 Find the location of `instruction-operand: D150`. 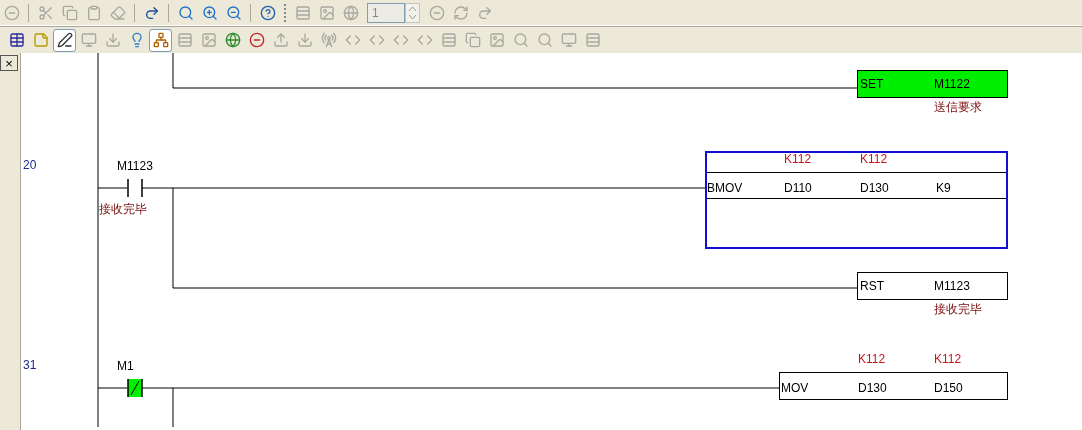

instruction-operand: D150 is located at coordinates (948, 388).